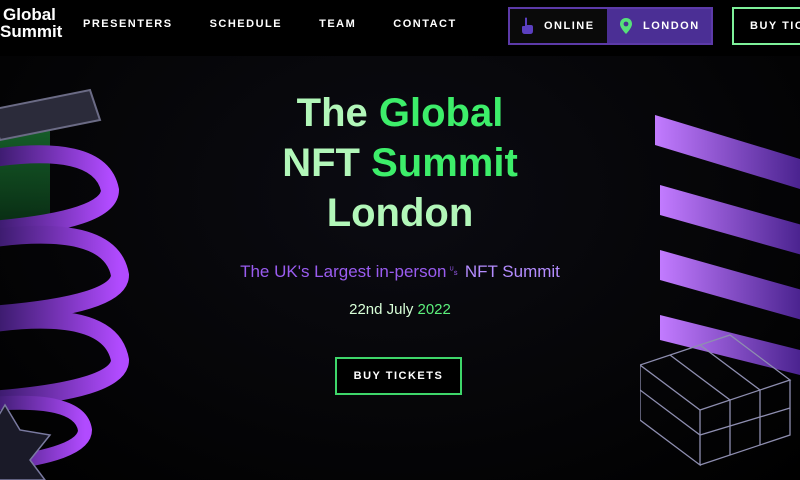 This screenshot has width=800, height=480. What do you see at coordinates (381, 309) in the screenshot?
I see `date-day: 22nd July` at bounding box center [381, 309].